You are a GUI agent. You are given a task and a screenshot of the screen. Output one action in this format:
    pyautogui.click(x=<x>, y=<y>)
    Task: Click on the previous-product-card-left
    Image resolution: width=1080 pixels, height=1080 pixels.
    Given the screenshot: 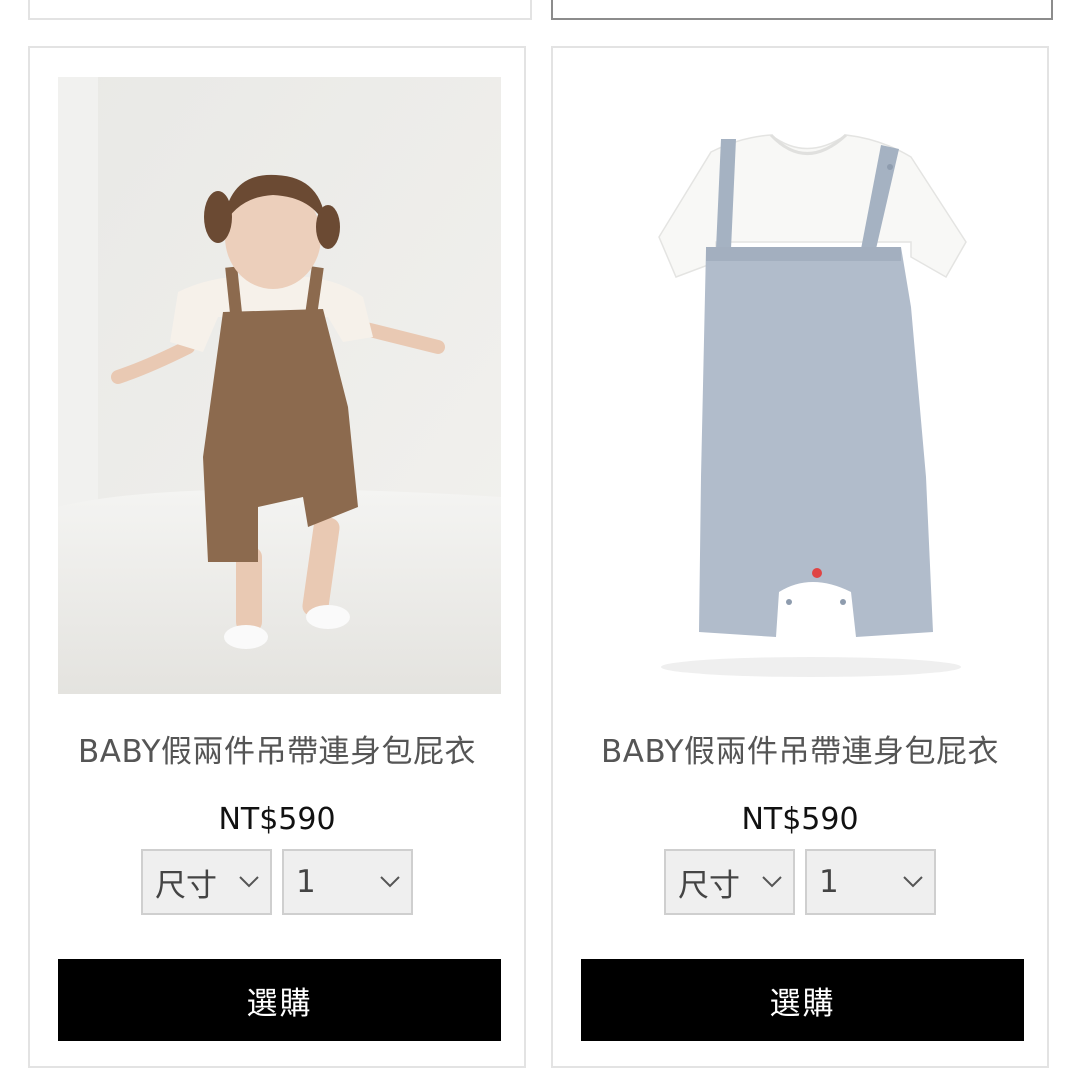 What is the action you would take?
    pyautogui.click(x=280, y=10)
    